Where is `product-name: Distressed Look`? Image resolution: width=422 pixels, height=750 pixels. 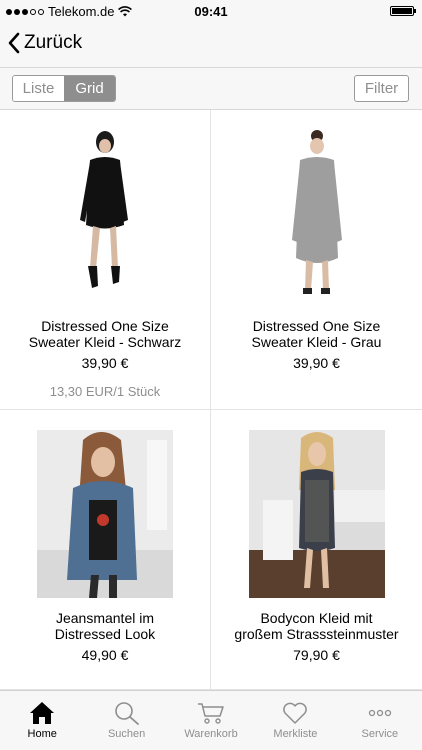
product-name: Distressed Look is located at coordinates (105, 634).